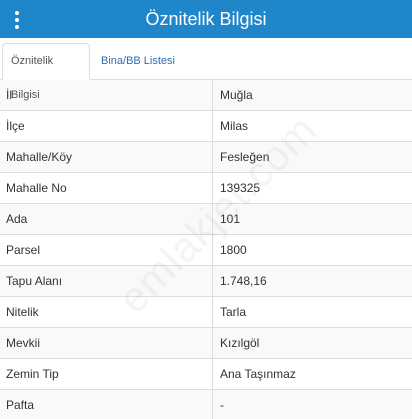 This screenshot has height=419, width=412. Describe the element at coordinates (106, 343) in the screenshot. I see `attribute-label: Mevkii` at that location.